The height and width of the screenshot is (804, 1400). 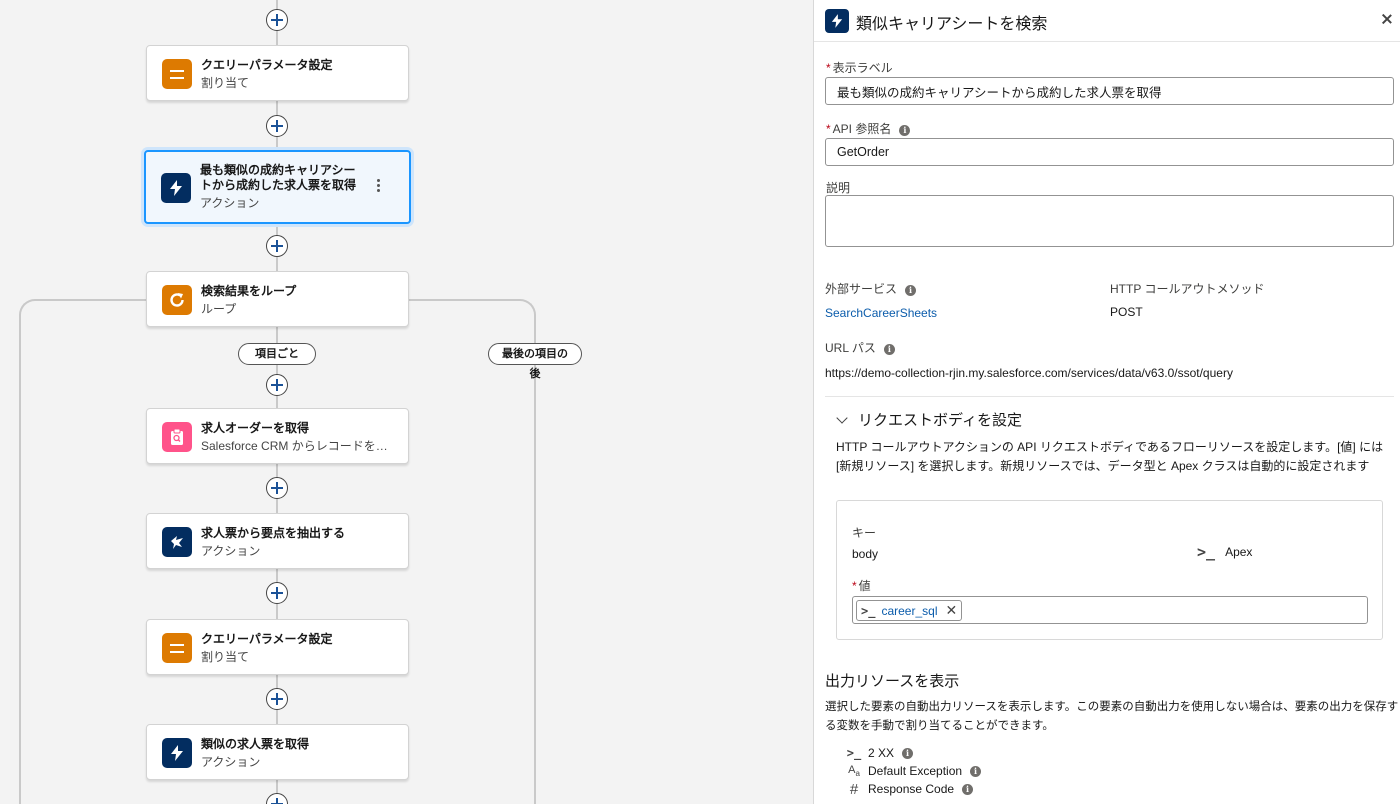 What do you see at coordinates (881, 313) in the screenshot?
I see `external-service-link: SearchCareerSheets` at bounding box center [881, 313].